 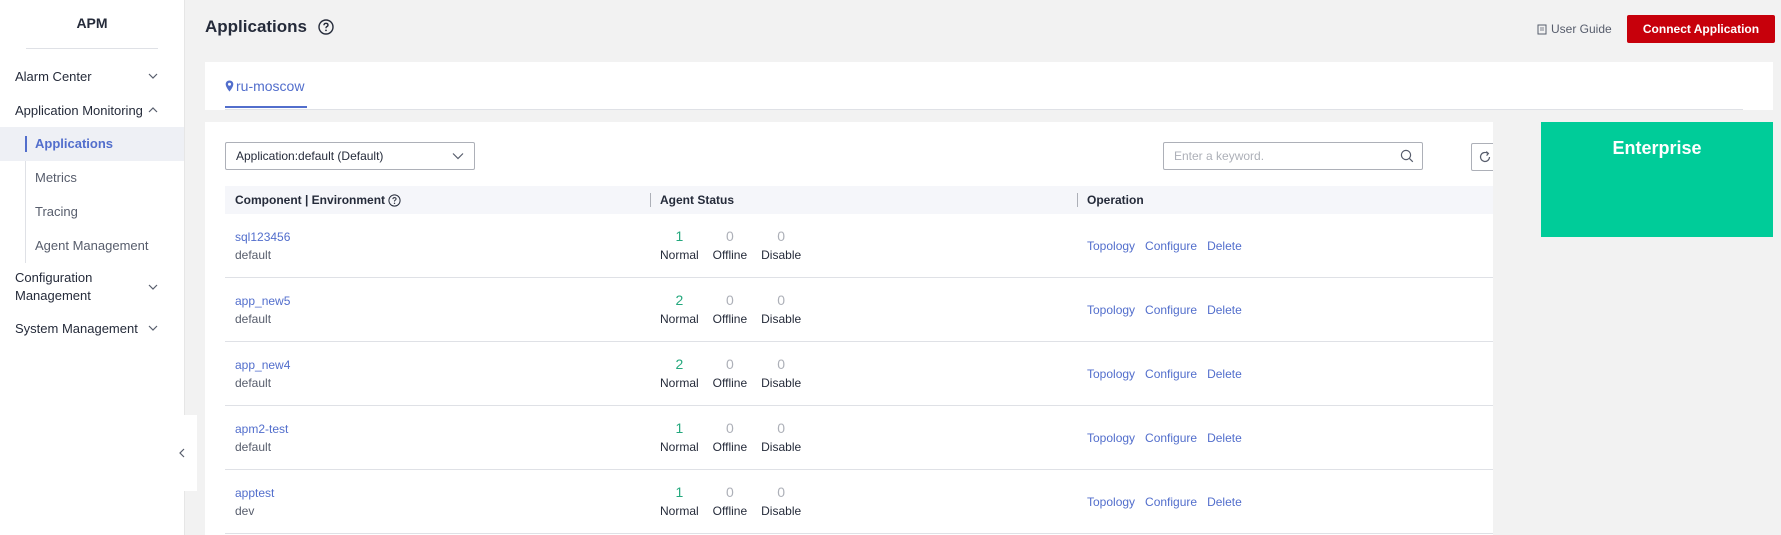 What do you see at coordinates (679, 300) in the screenshot?
I see `status-normal-count: 2` at bounding box center [679, 300].